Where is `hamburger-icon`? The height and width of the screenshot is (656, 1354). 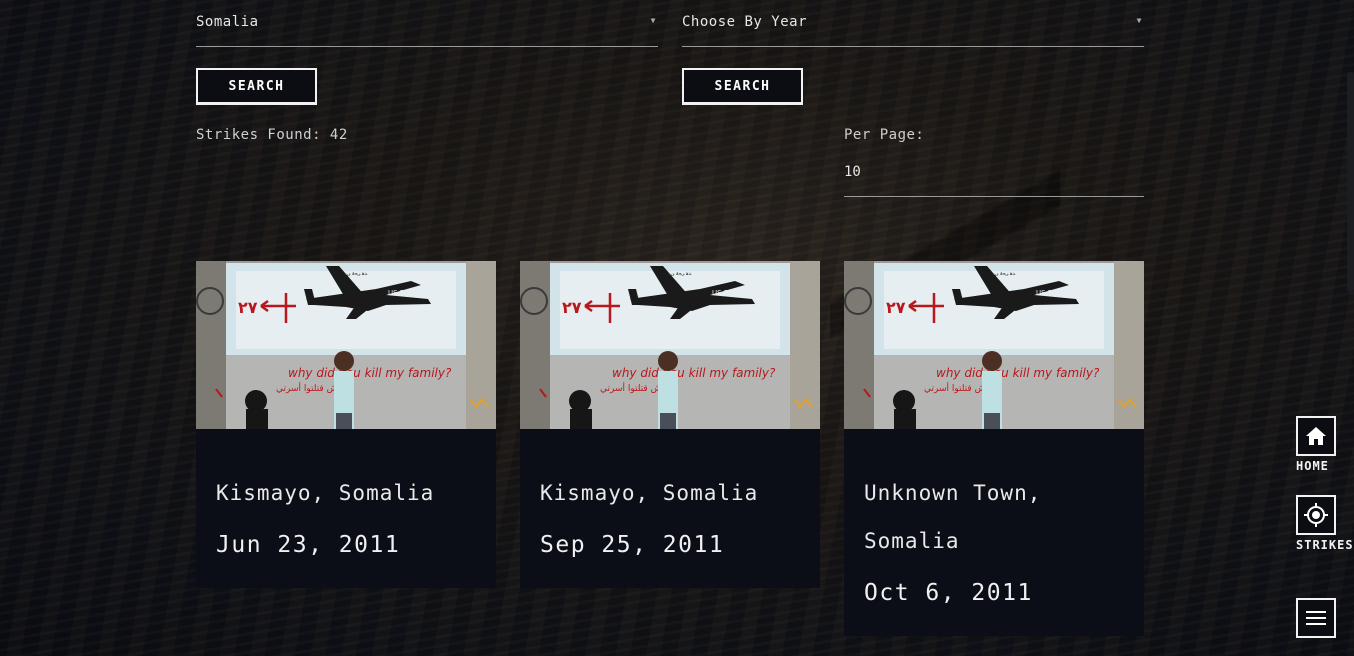 hamburger-icon is located at coordinates (1316, 618).